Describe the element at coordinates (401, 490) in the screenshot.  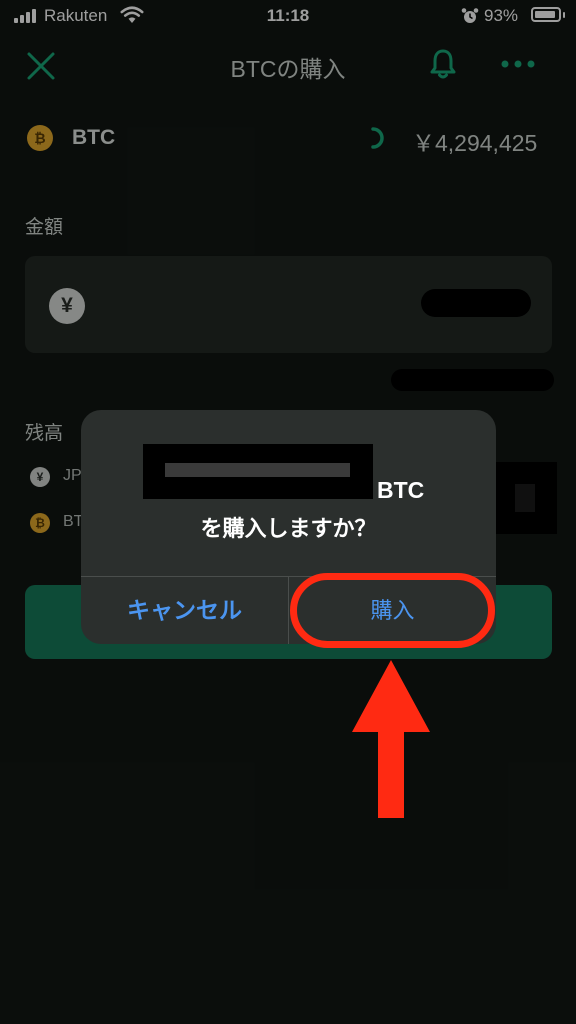
I see `dialog-message-unit: BTC` at that location.